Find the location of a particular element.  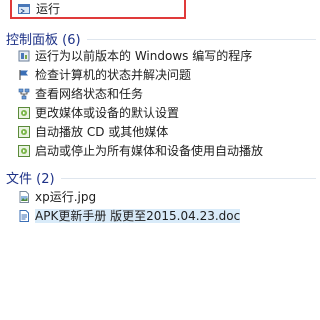

control-panel-item-label: 自动播放 CD 或其他媒体 is located at coordinates (102, 132).